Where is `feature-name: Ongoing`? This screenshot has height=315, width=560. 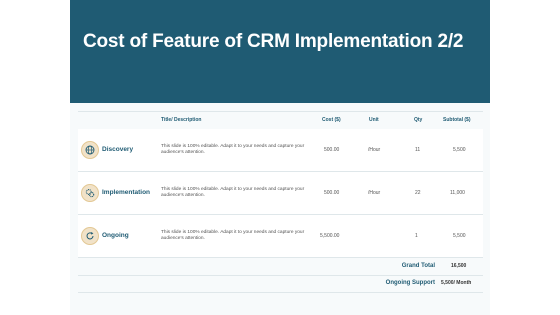 feature-name: Ongoing is located at coordinates (115, 235).